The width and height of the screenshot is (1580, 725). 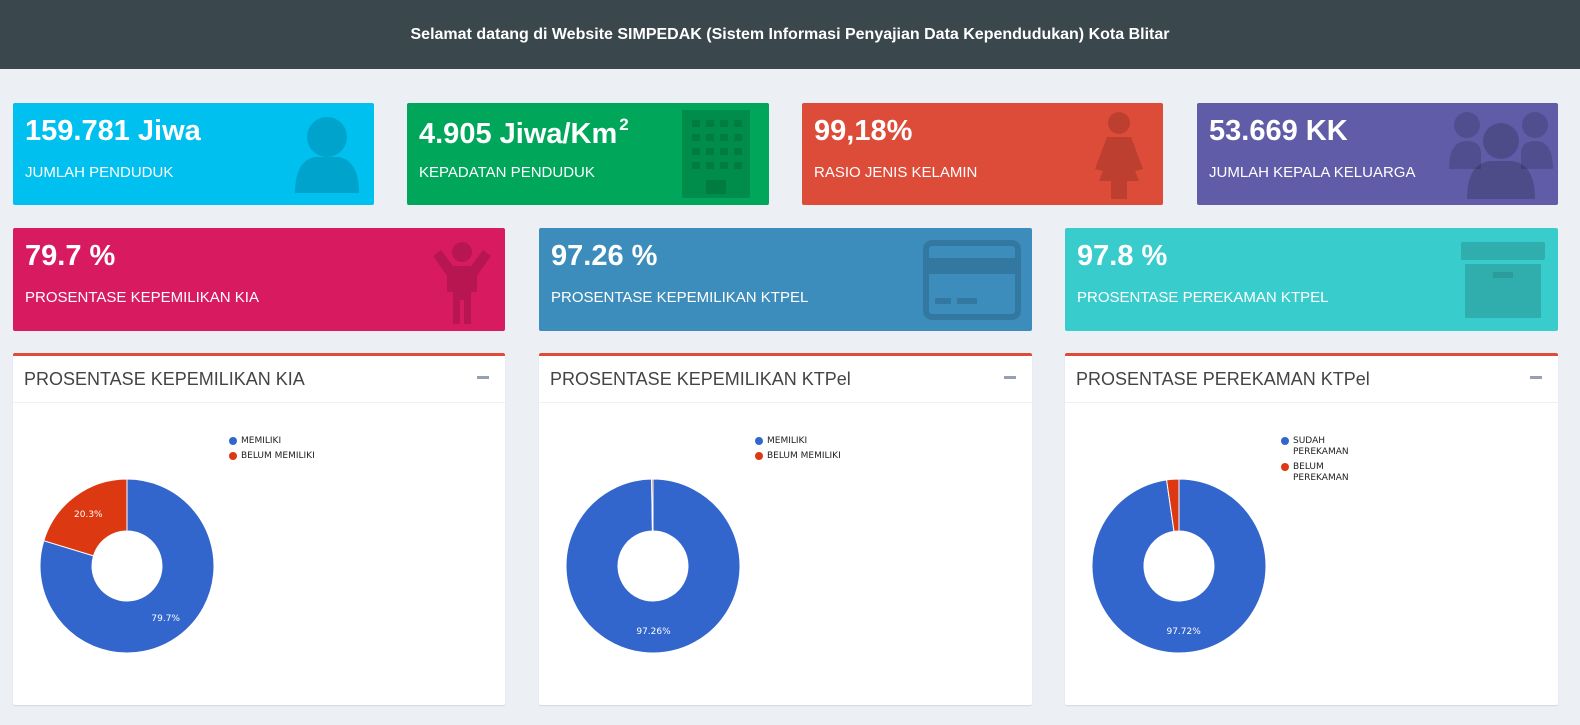 What do you see at coordinates (716, 154) in the screenshot?
I see `building-icon` at bounding box center [716, 154].